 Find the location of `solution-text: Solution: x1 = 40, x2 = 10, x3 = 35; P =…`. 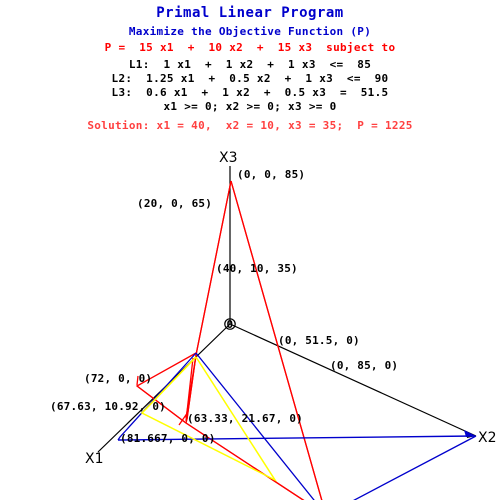

solution-text: Solution: x1 = 40, x2 = 10, x3 = 35; P =… is located at coordinates (250, 125).